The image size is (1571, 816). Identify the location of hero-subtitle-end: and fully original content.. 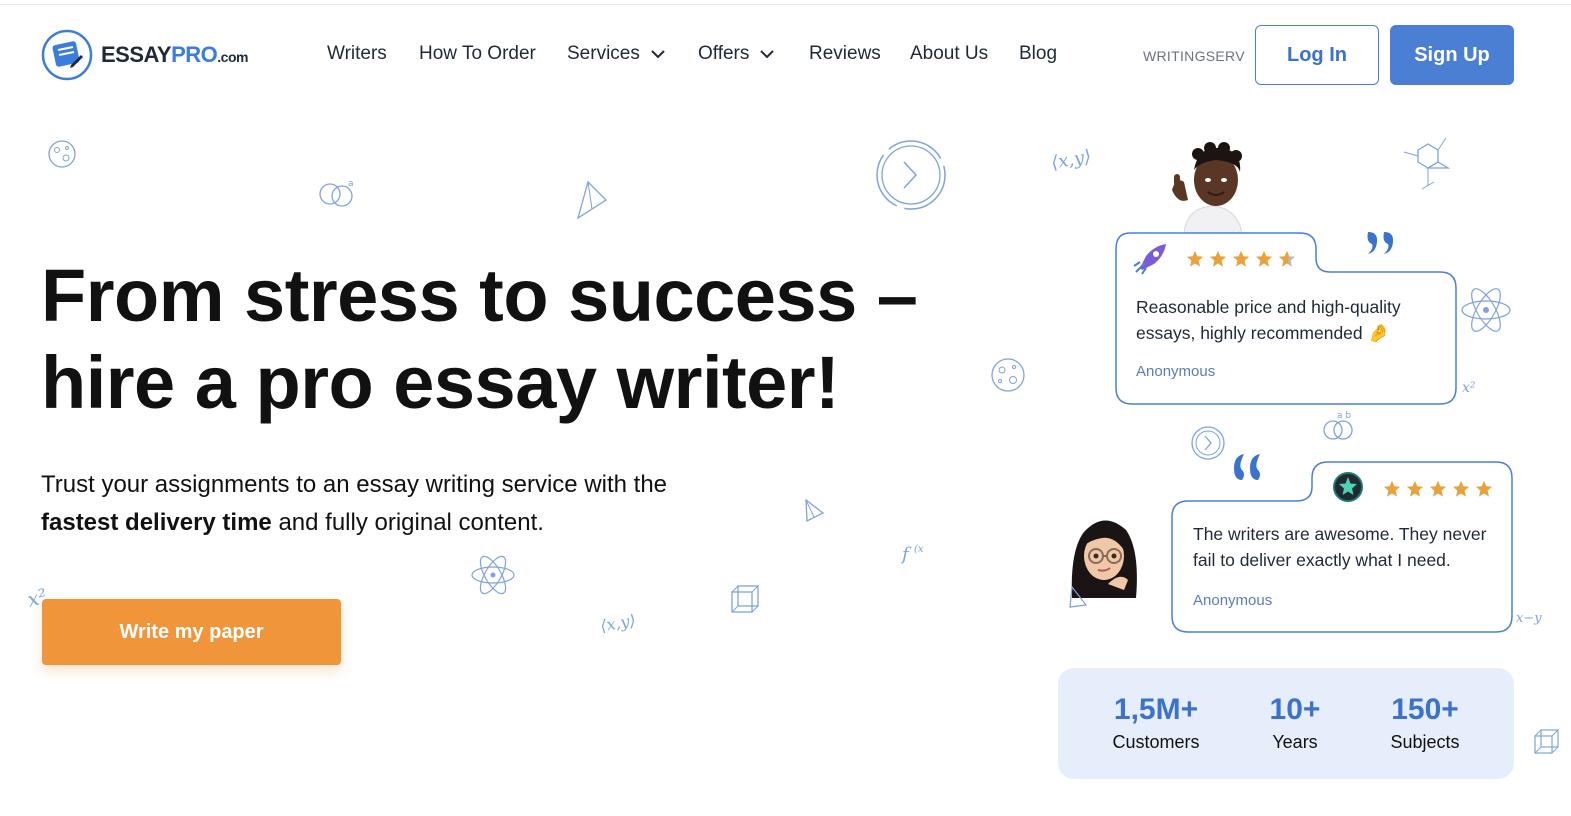
(411, 522).